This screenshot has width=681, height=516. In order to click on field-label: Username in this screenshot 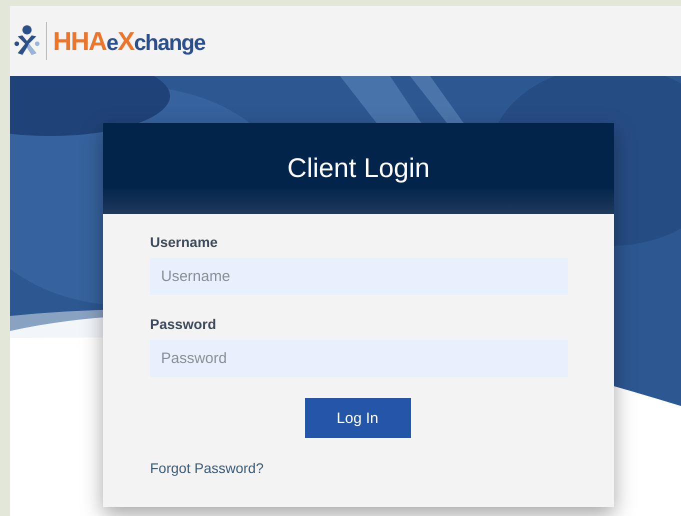, I will do `click(184, 242)`.